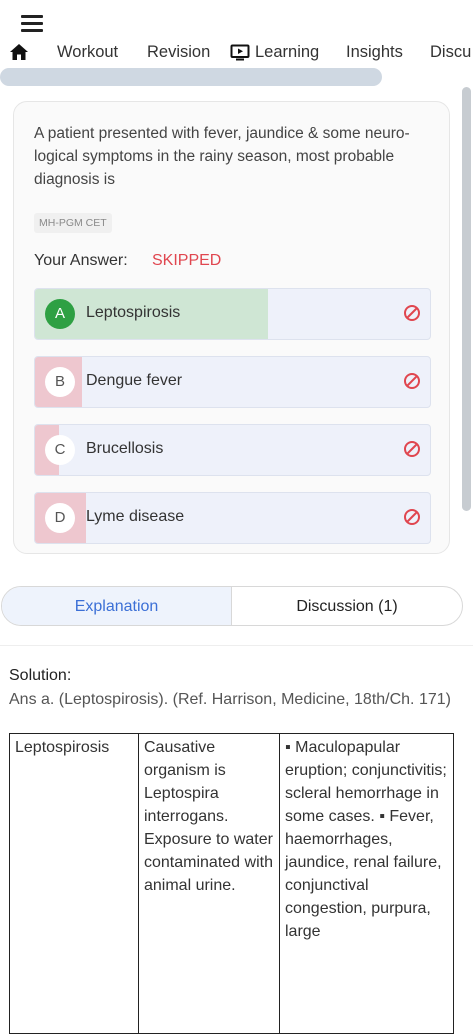  What do you see at coordinates (135, 516) in the screenshot?
I see `option-d-text: Lyme disease` at bounding box center [135, 516].